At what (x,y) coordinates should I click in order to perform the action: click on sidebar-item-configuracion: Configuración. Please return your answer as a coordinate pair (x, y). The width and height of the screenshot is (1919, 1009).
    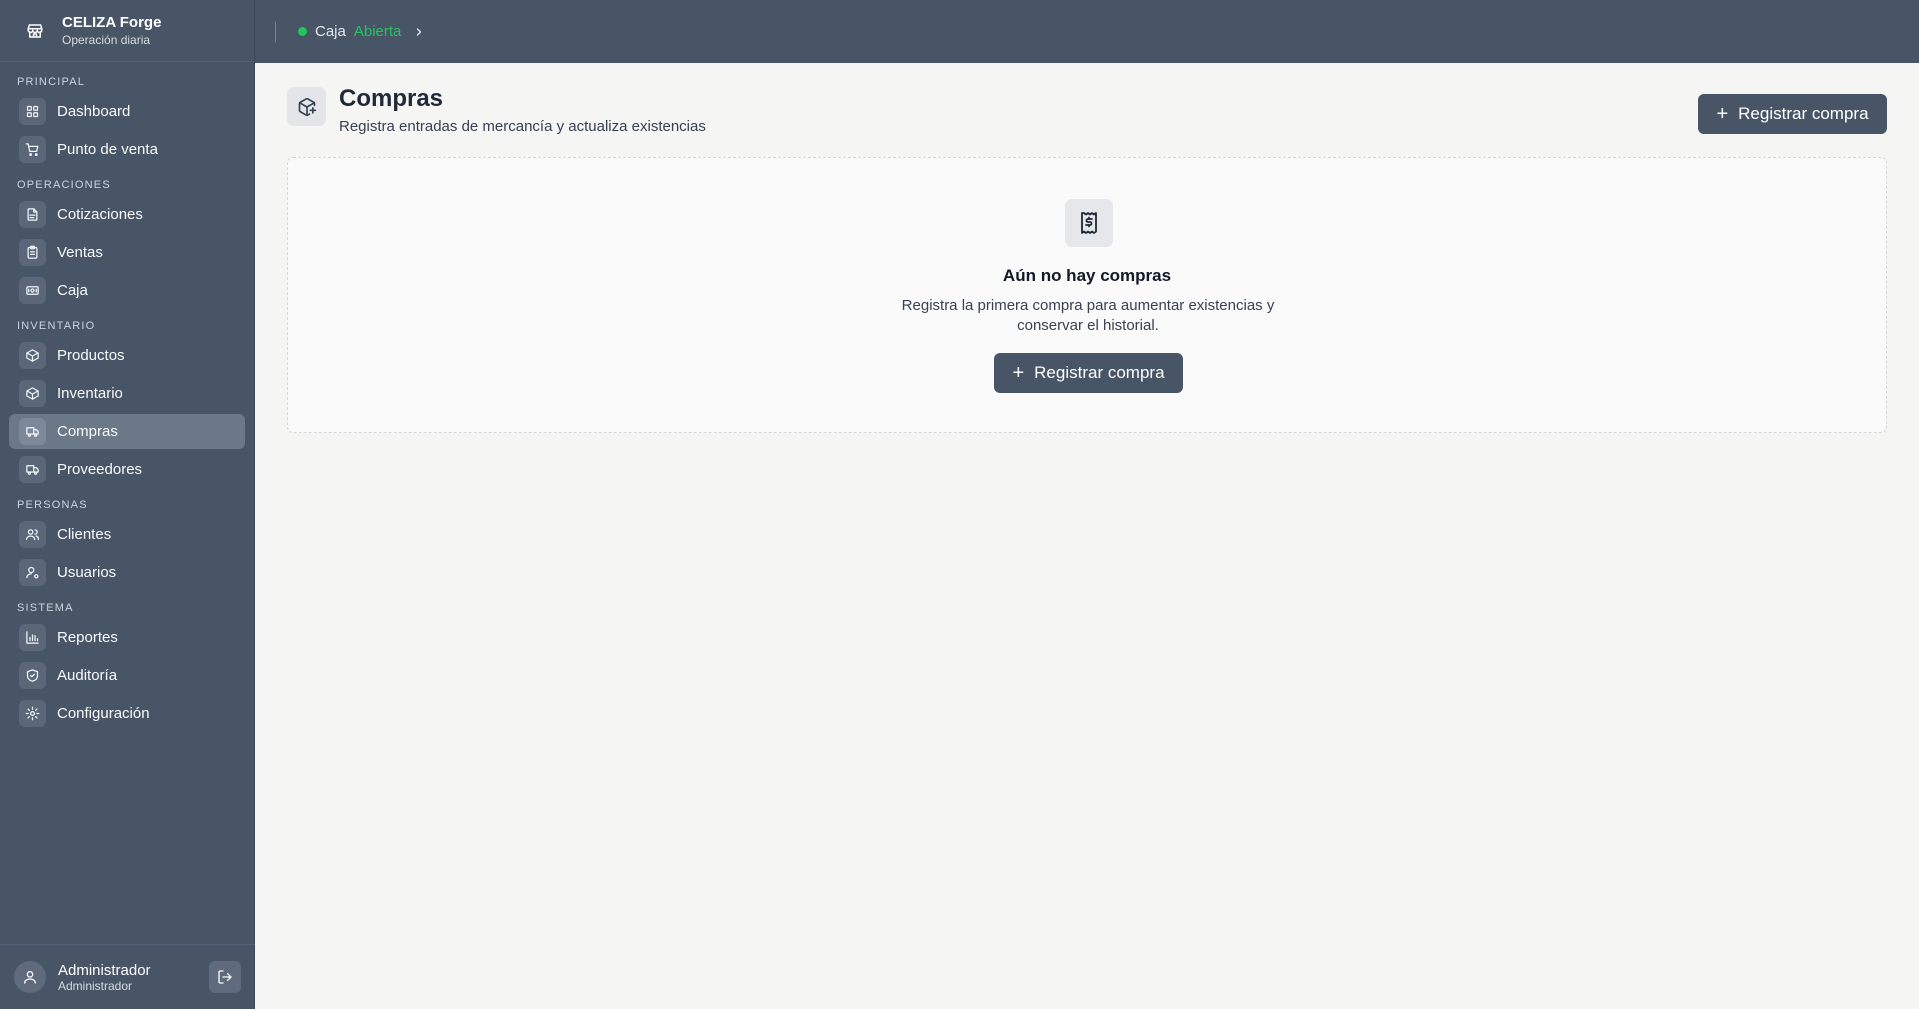
    Looking at the image, I should click on (127, 713).